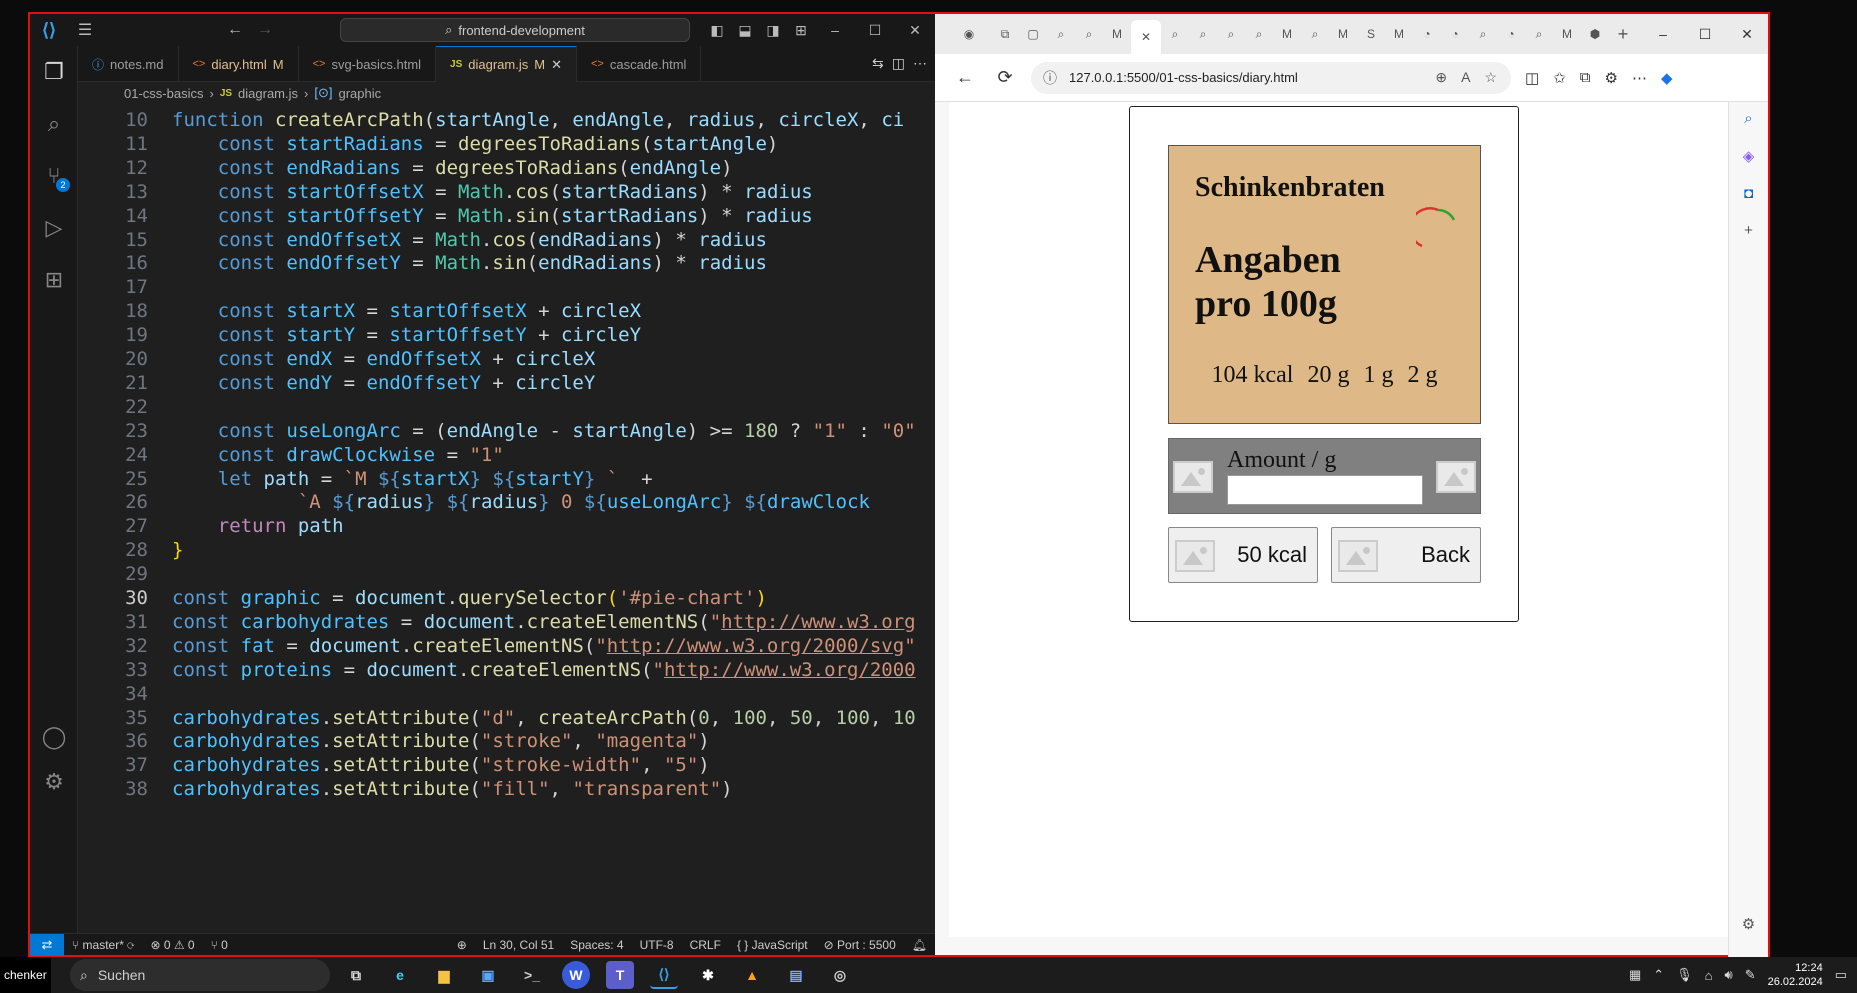  What do you see at coordinates (920, 63) in the screenshot?
I see `more-actions-icon: ⋯` at bounding box center [920, 63].